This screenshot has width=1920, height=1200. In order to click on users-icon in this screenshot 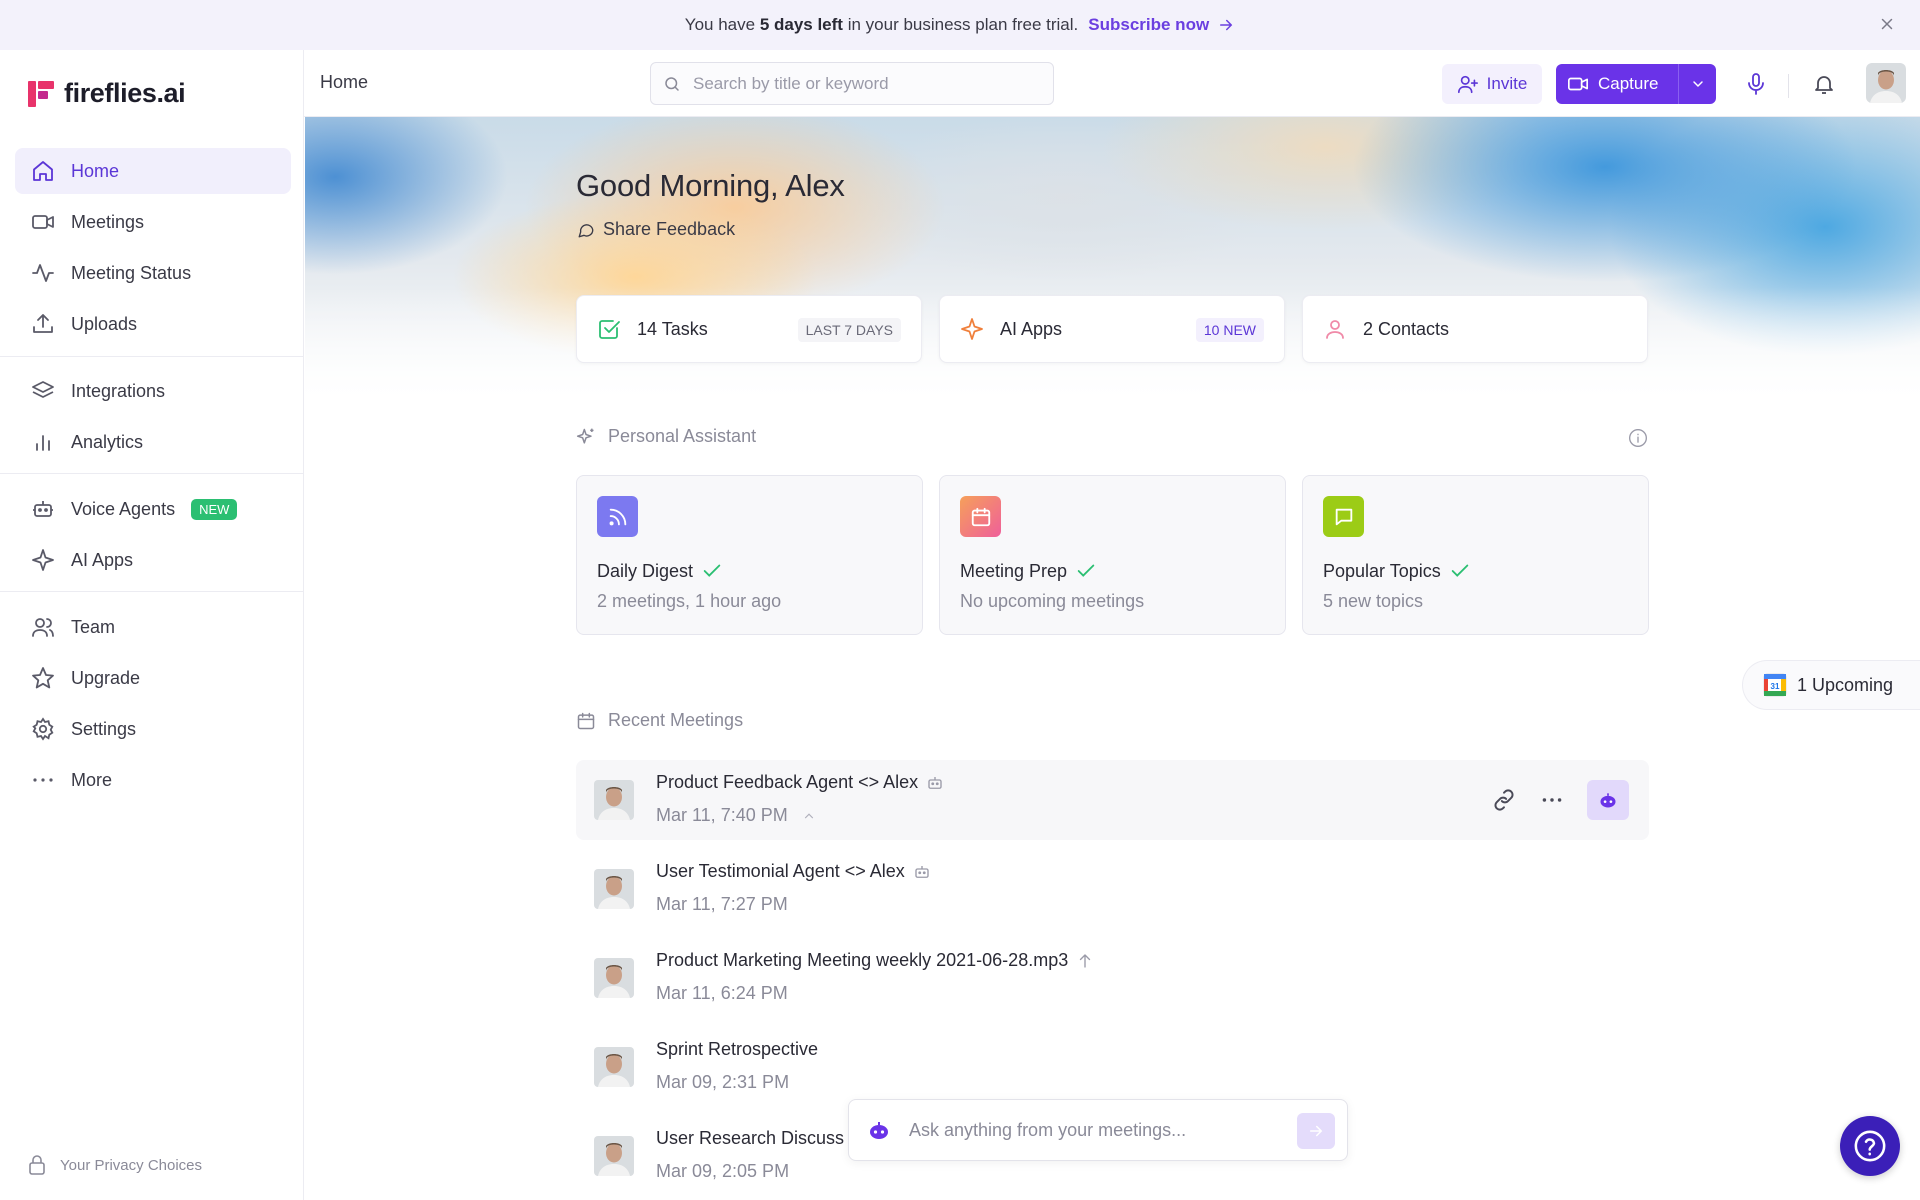, I will do `click(43, 627)`.